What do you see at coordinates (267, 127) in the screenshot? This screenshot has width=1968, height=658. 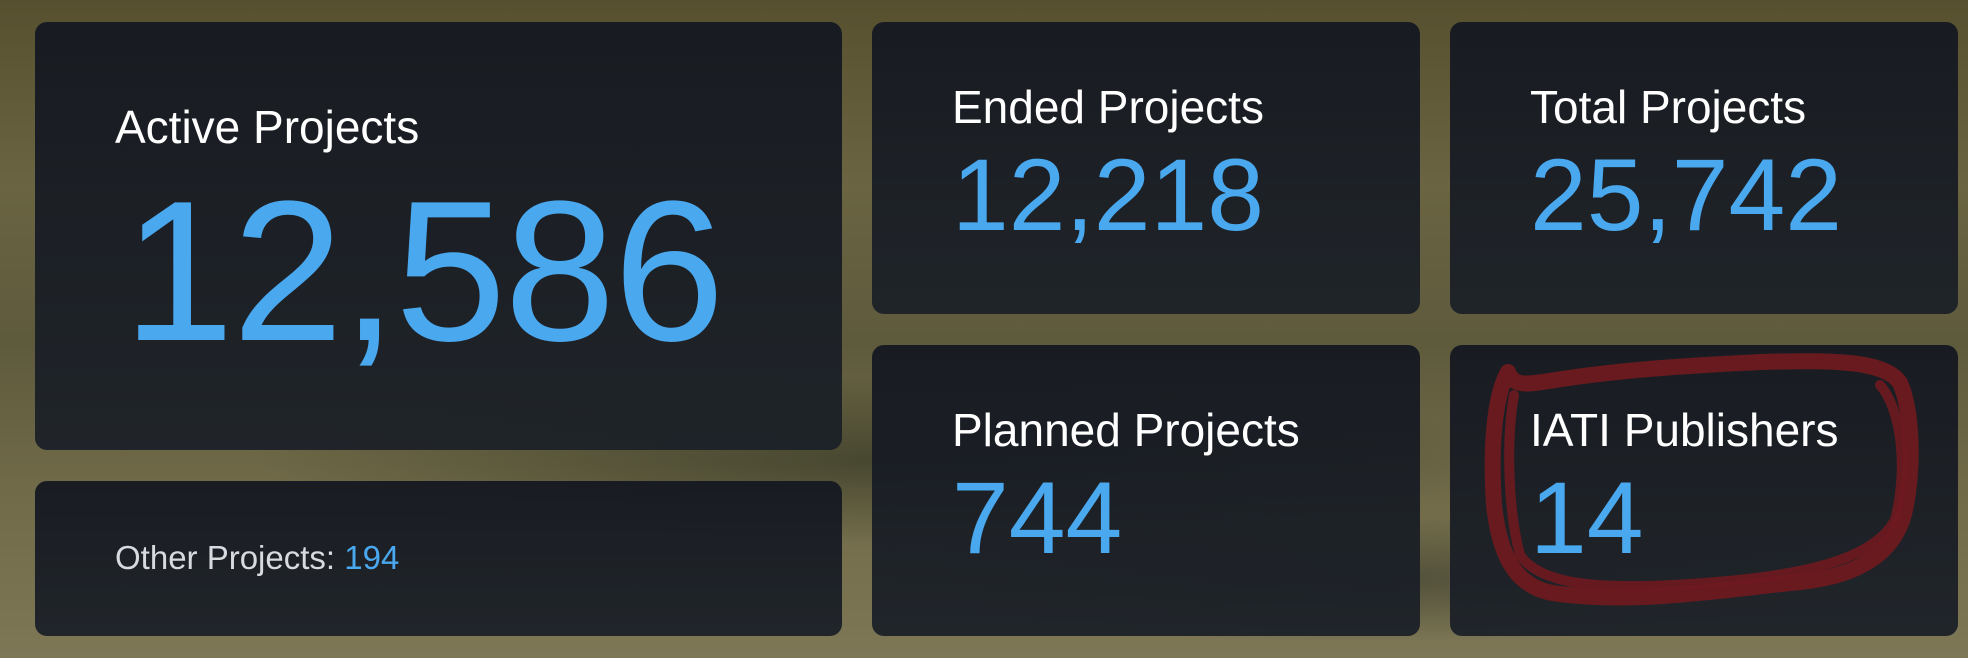 I see `active-projects-label: Active Projects` at bounding box center [267, 127].